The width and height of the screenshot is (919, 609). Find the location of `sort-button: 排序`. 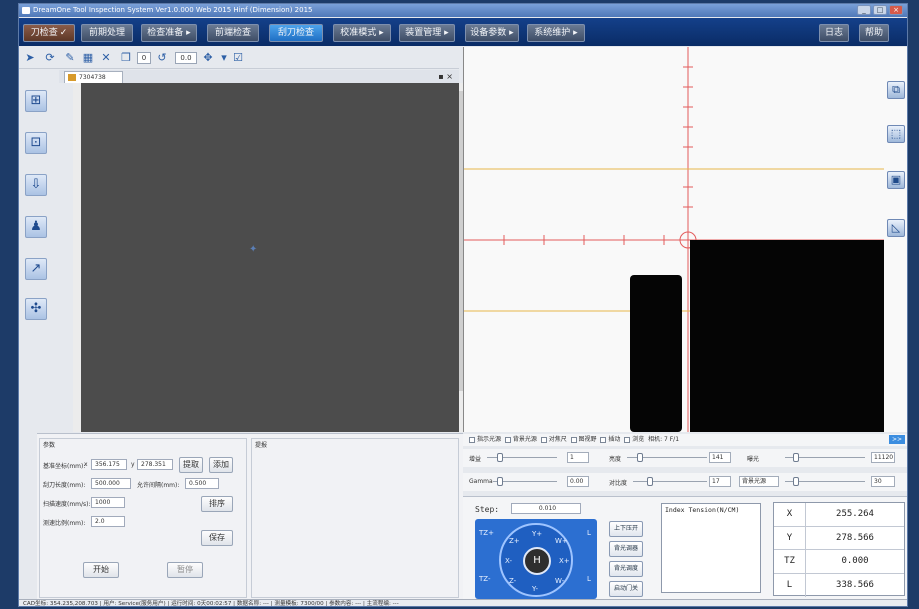

sort-button: 排序 is located at coordinates (217, 504).